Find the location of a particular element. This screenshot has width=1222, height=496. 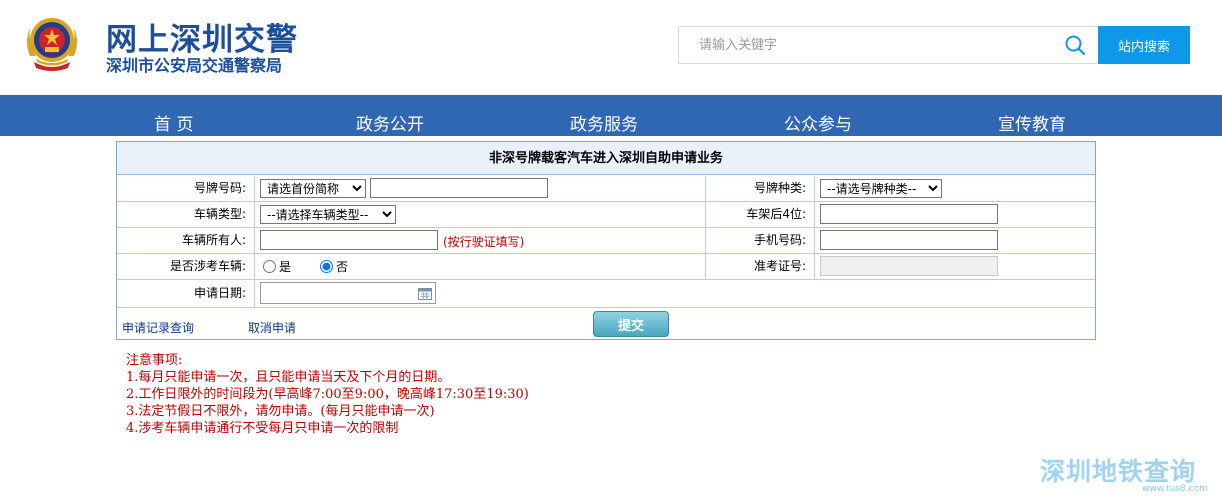

form-row-date: 申请日期: is located at coordinates (606, 294).